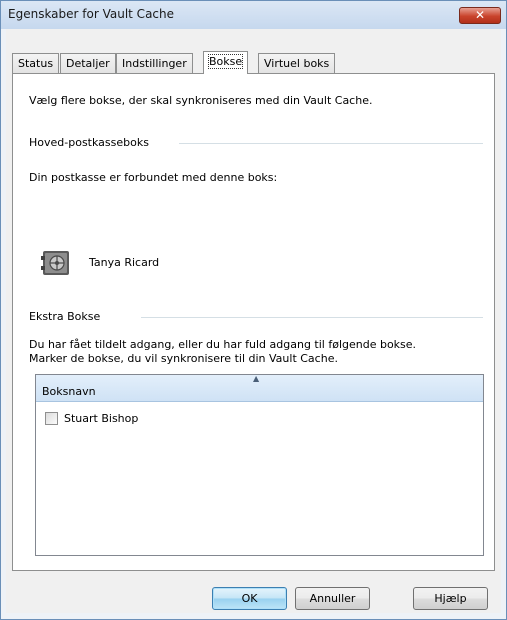 The width and height of the screenshot is (507, 620). What do you see at coordinates (249, 598) in the screenshot?
I see `ok-button: OK` at bounding box center [249, 598].